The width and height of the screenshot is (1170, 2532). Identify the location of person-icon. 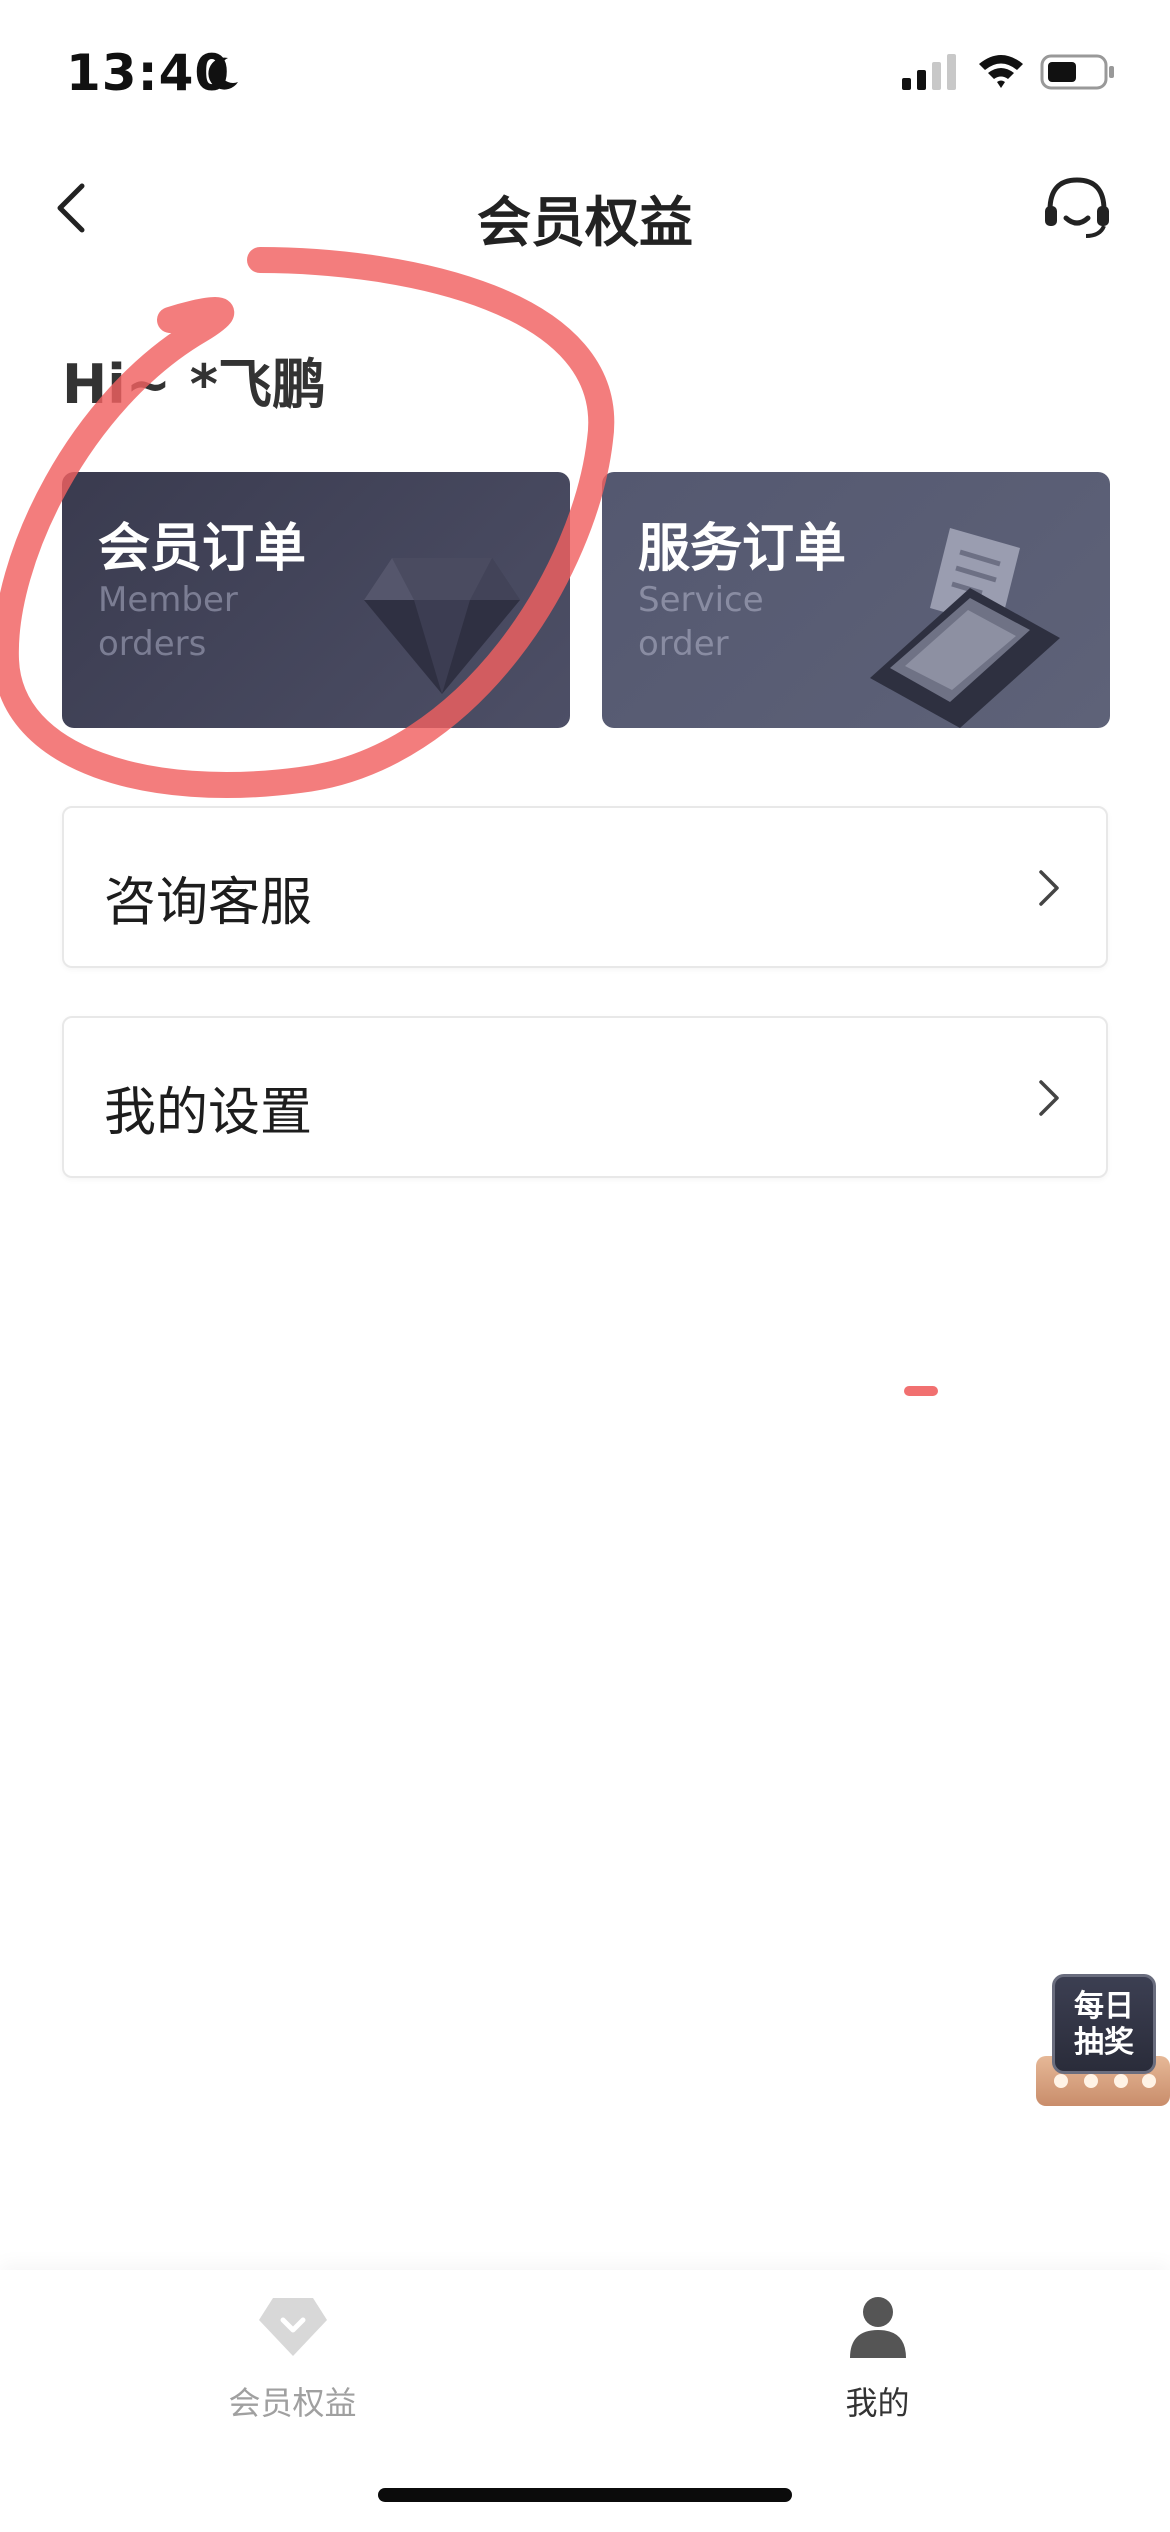
(877, 2327).